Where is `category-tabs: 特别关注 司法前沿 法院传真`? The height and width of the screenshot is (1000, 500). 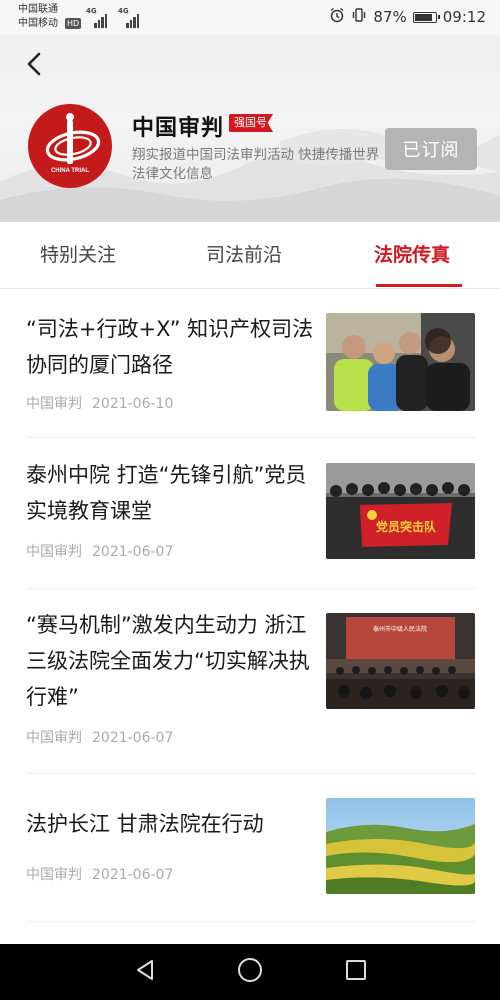 category-tabs: 特别关注 司法前沿 法院传真 is located at coordinates (250, 255).